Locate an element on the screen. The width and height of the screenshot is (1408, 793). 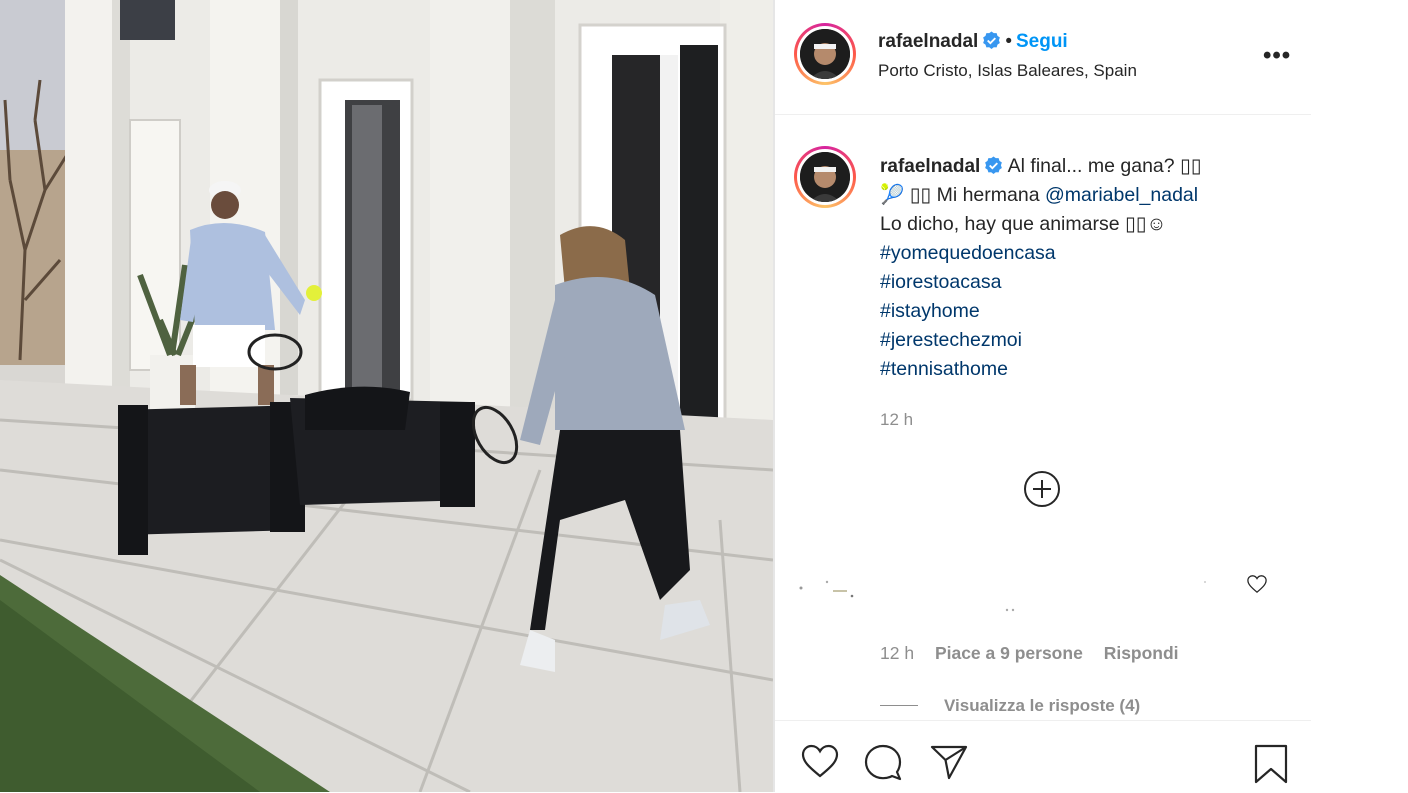
hashtag-link: #iorestoacasa is located at coordinates (940, 282).